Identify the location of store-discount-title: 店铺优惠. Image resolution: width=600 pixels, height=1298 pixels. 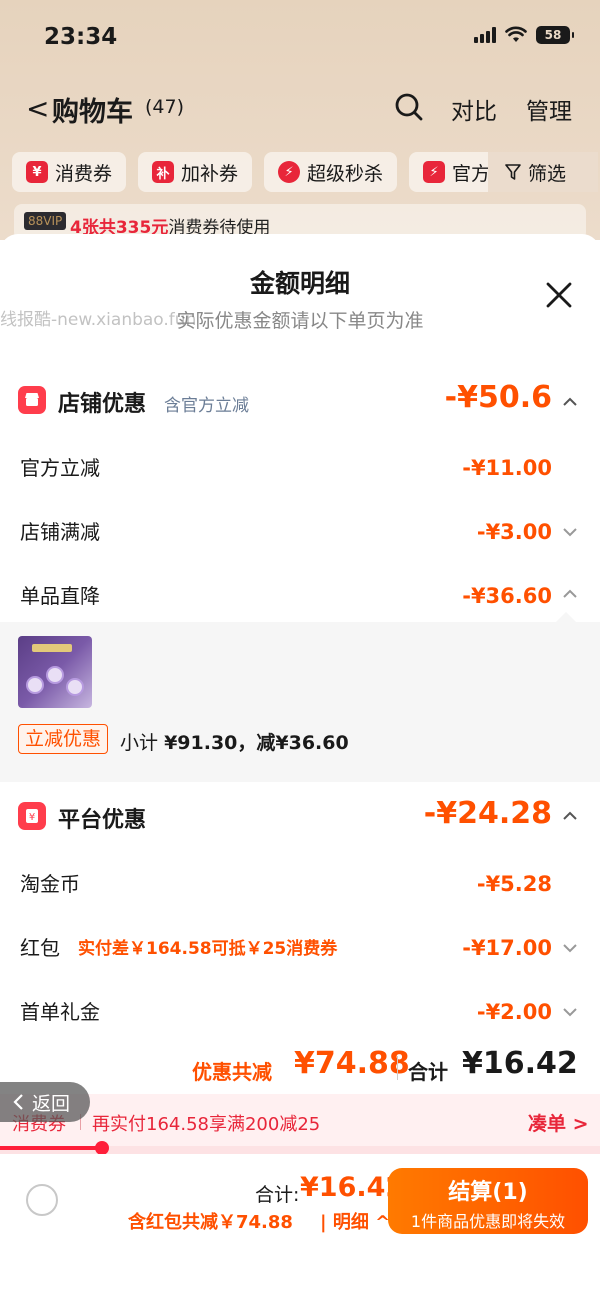
(102, 404).